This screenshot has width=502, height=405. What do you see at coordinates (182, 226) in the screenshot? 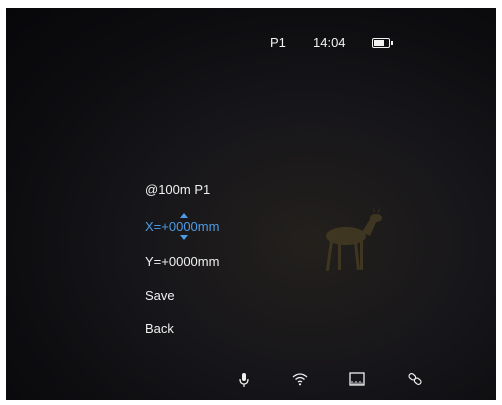
I see `x-adjust-menu-item: X=+0000mm` at bounding box center [182, 226].